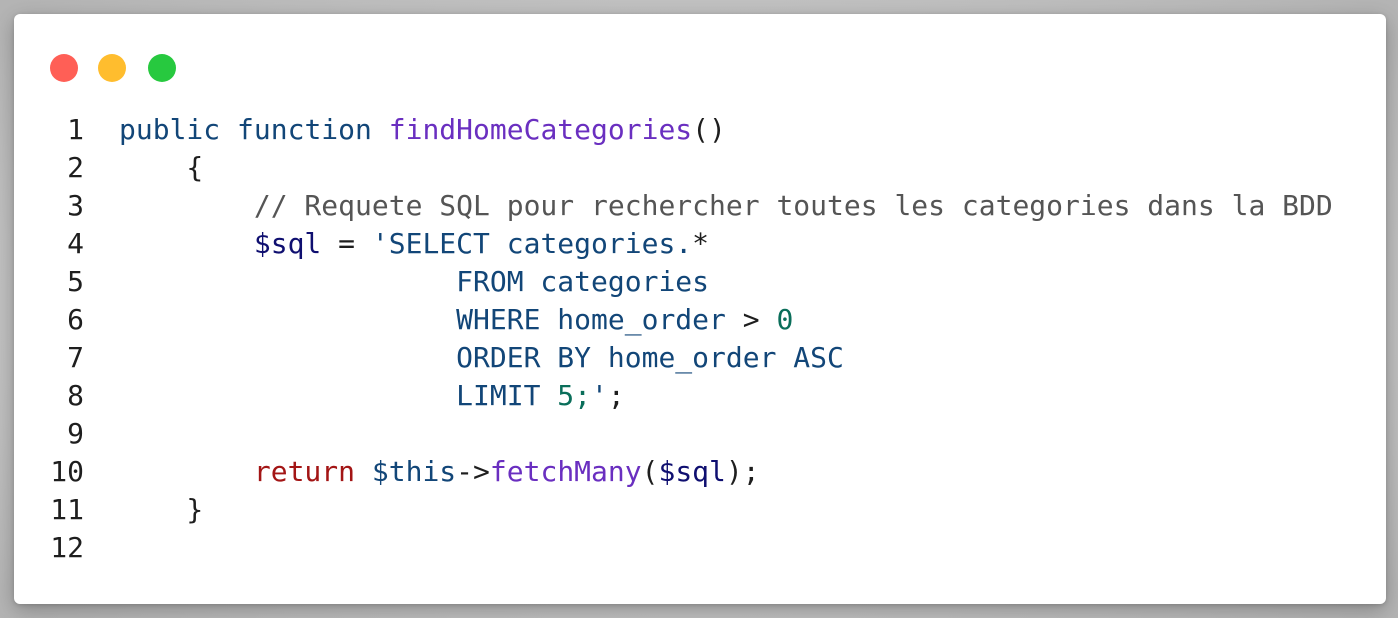 This screenshot has height=618, width=1398. What do you see at coordinates (701, 243) in the screenshot?
I see `code-token: *` at bounding box center [701, 243].